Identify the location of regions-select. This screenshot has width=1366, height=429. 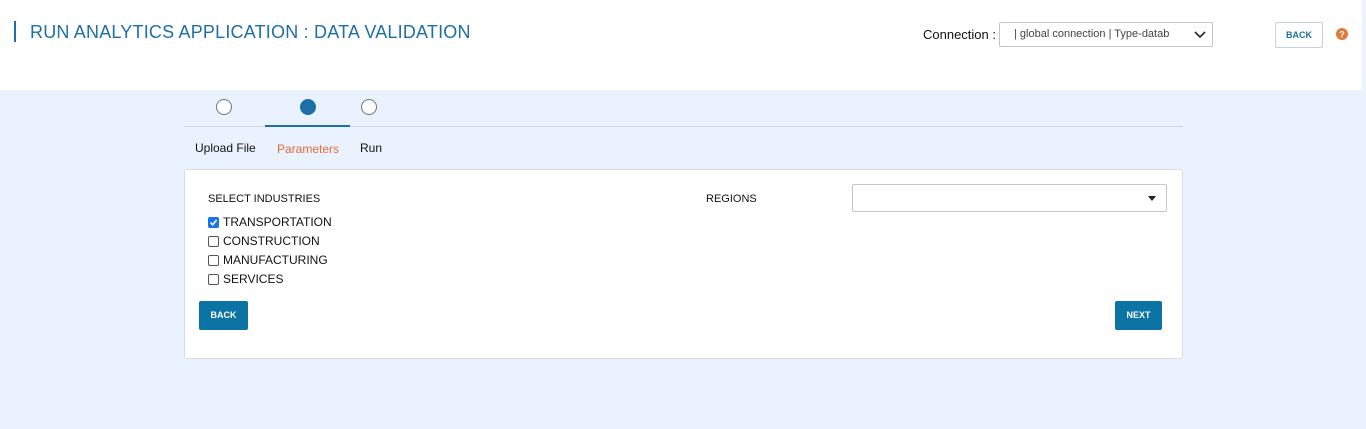
(1009, 198).